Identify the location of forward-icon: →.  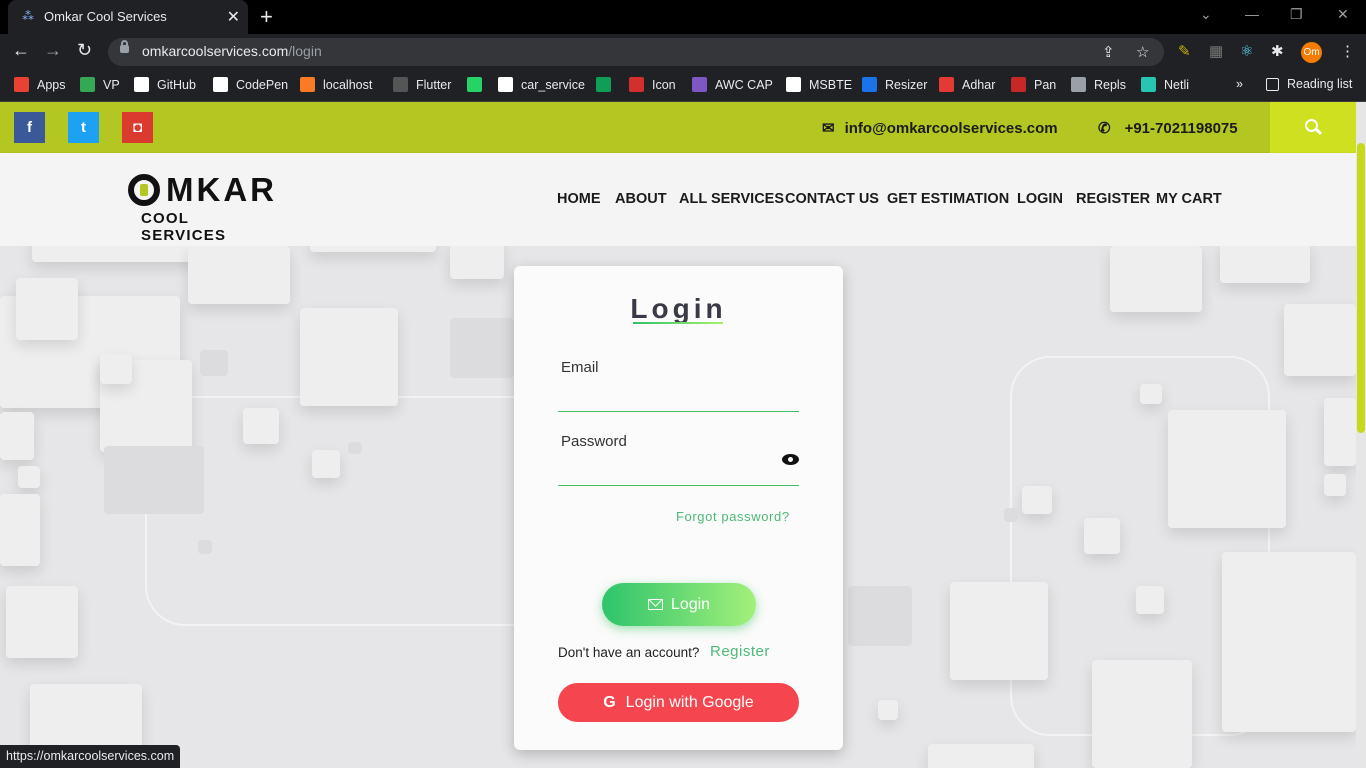
(53, 50).